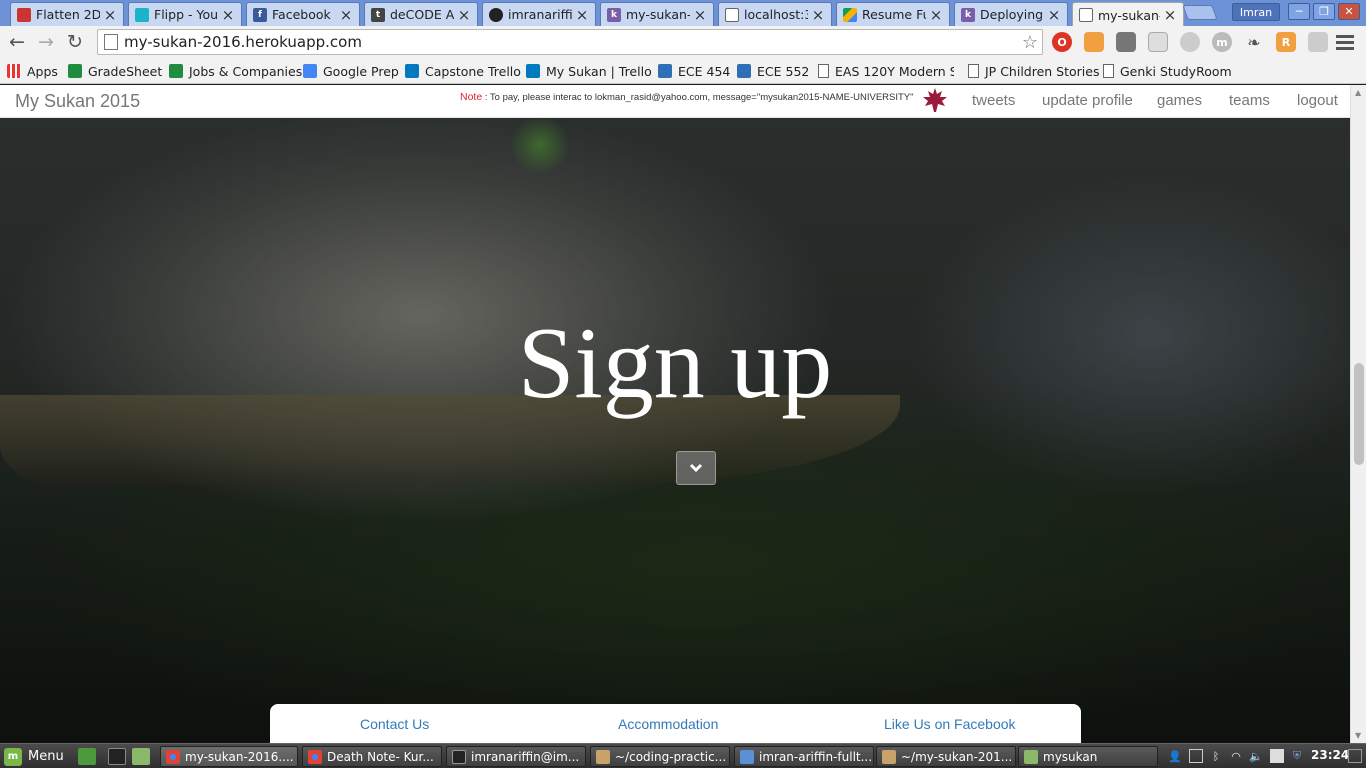 Image resolution: width=1366 pixels, height=768 pixels. What do you see at coordinates (599, 71) in the screenshot?
I see `bookmark-label: My Sukan | Trello` at bounding box center [599, 71].